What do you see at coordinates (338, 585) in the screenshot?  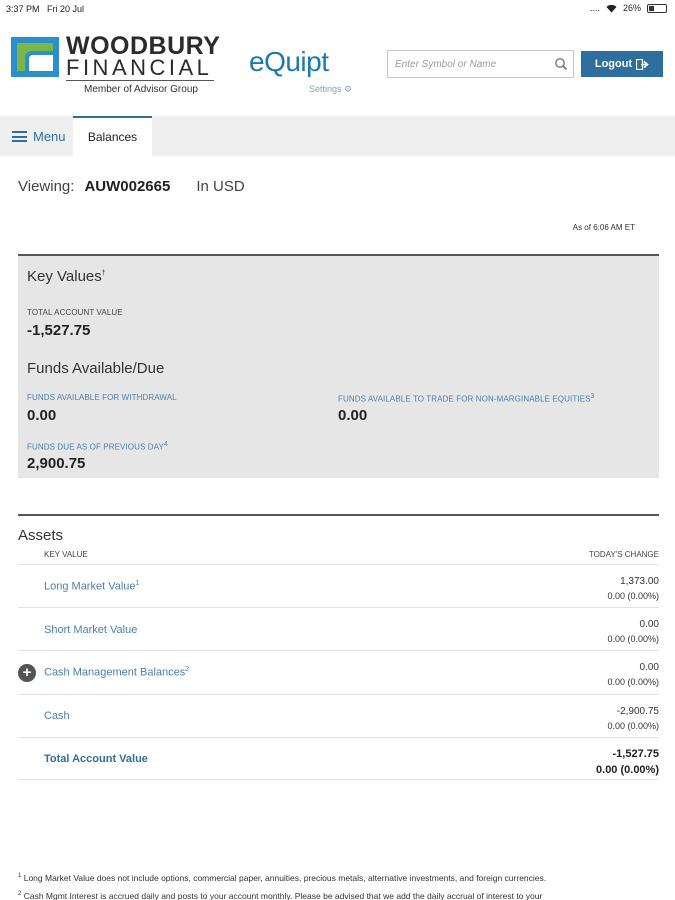 I see `asset-row-long-market-value: Long Market Value1 1,373.00 0.00 (0.00%)` at bounding box center [338, 585].